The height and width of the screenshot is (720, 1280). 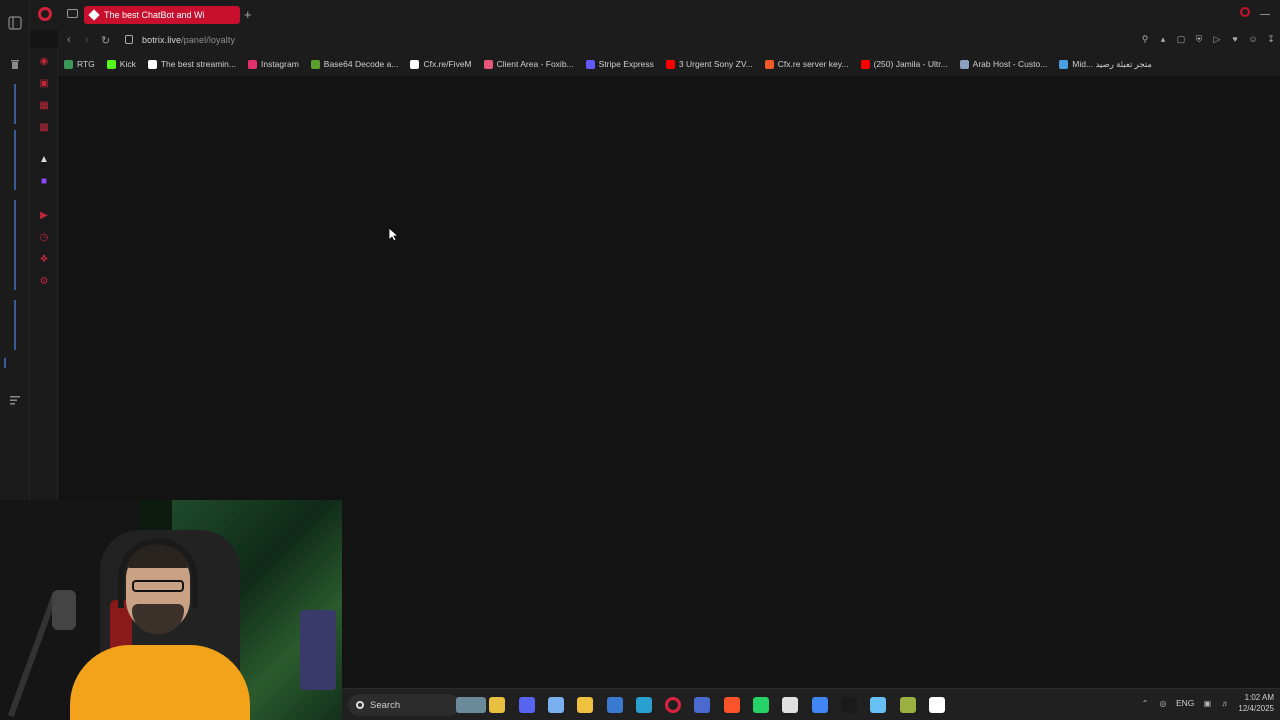 I want to click on bookmark-label: Mid... متجر تعبئة رصيد, so click(x=1112, y=63).